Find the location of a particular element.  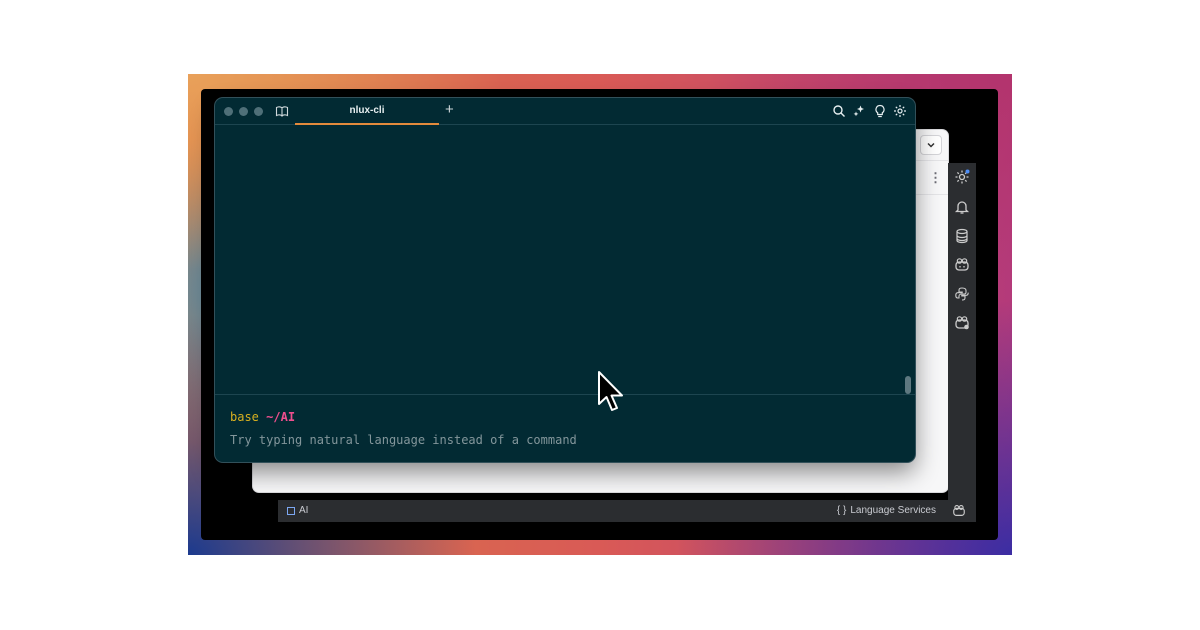

status-ai-widget: AI is located at coordinates (297, 510).